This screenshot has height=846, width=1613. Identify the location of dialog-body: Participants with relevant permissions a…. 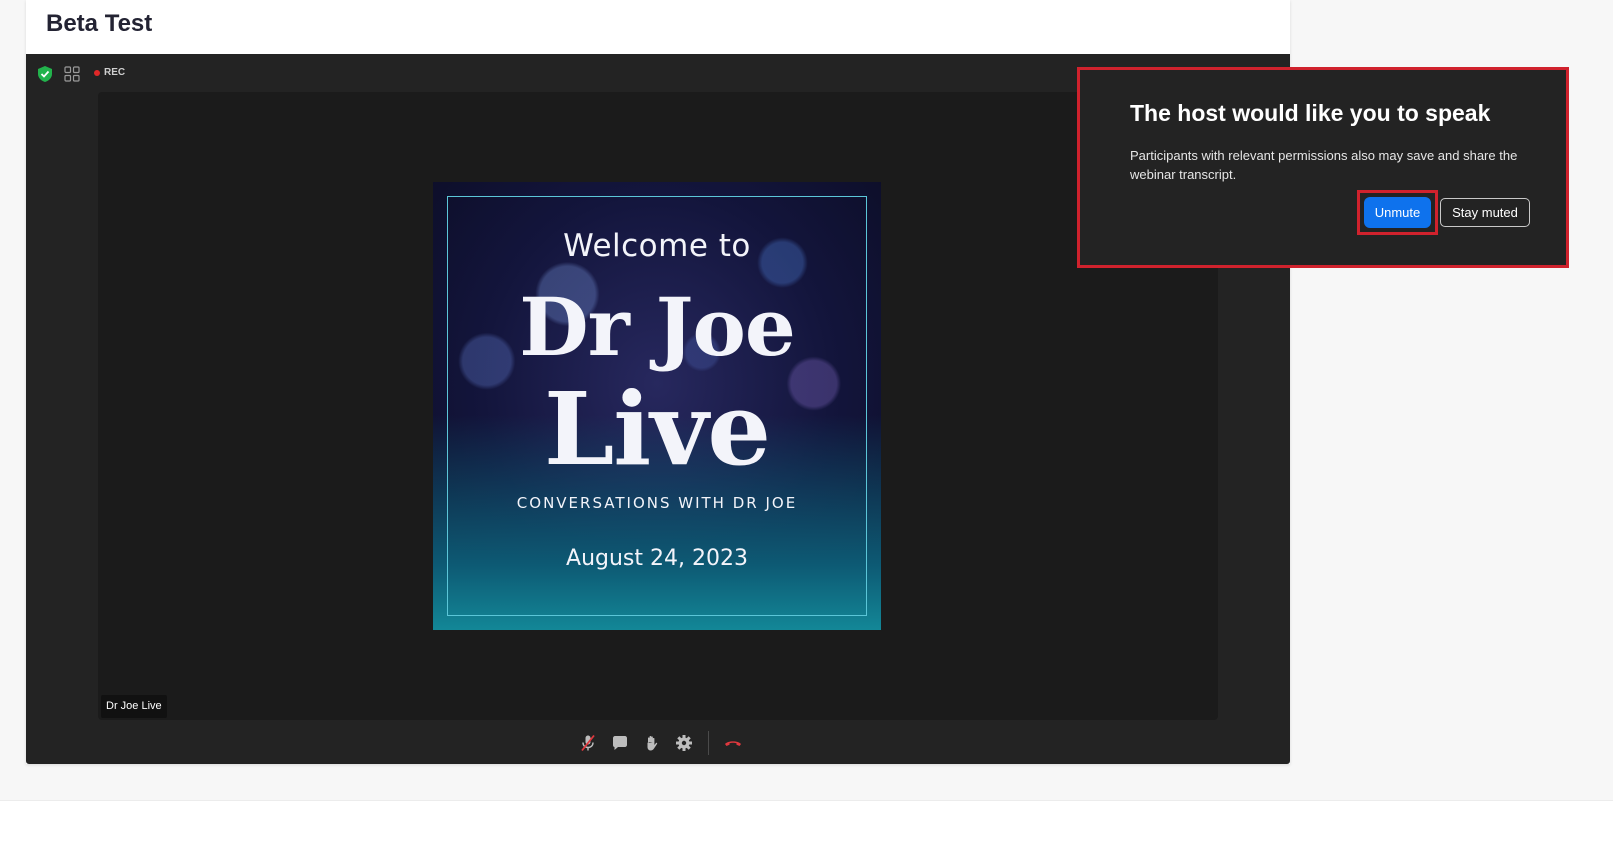
(1324, 165).